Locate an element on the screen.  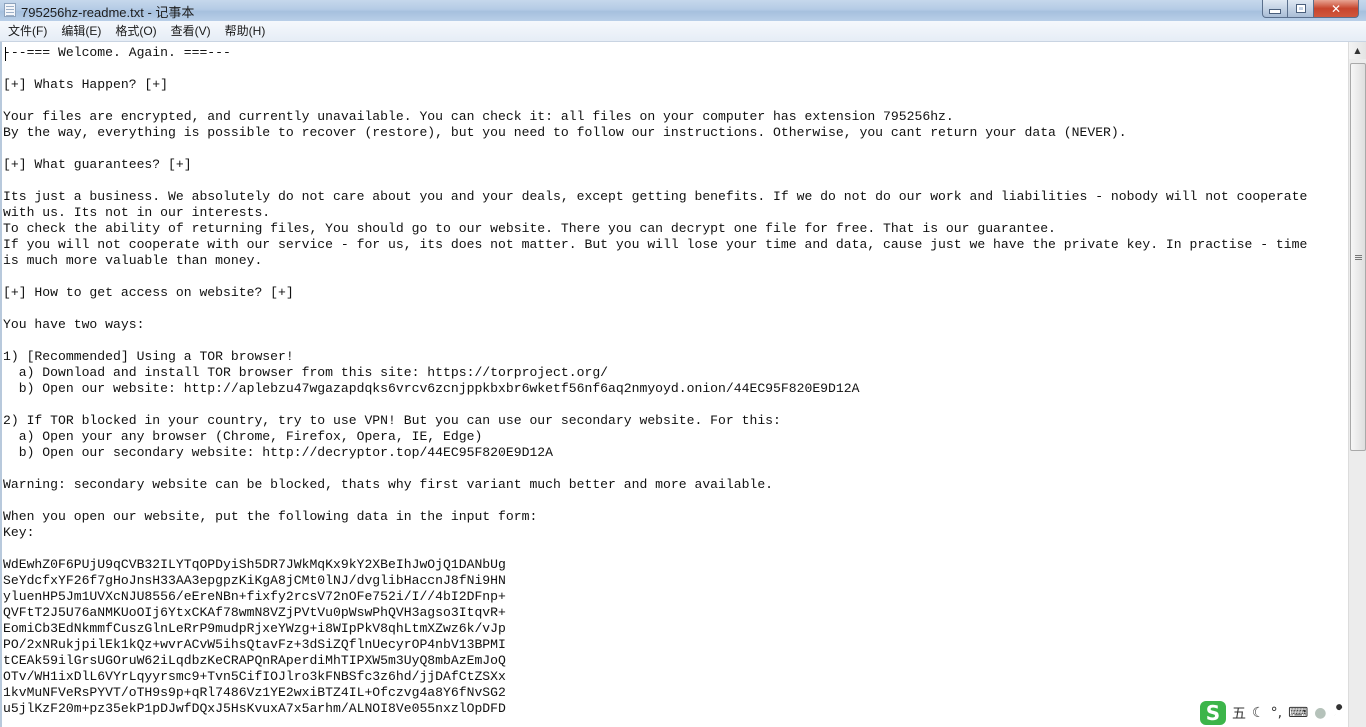
minimize-icon is located at coordinates (1275, 11).